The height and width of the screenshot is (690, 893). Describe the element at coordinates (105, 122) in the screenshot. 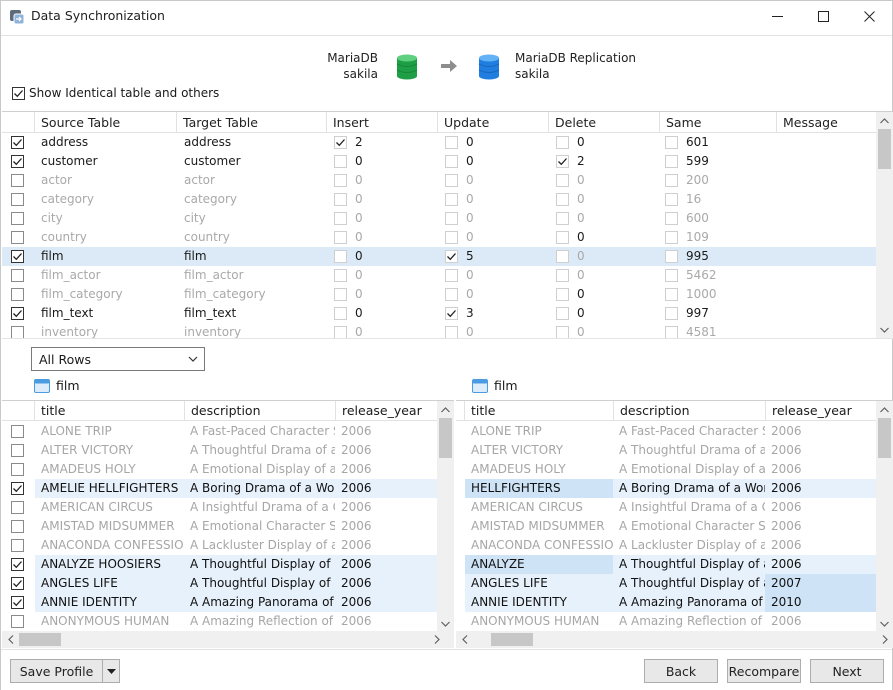

I see `col-source-table: Source Table` at that location.